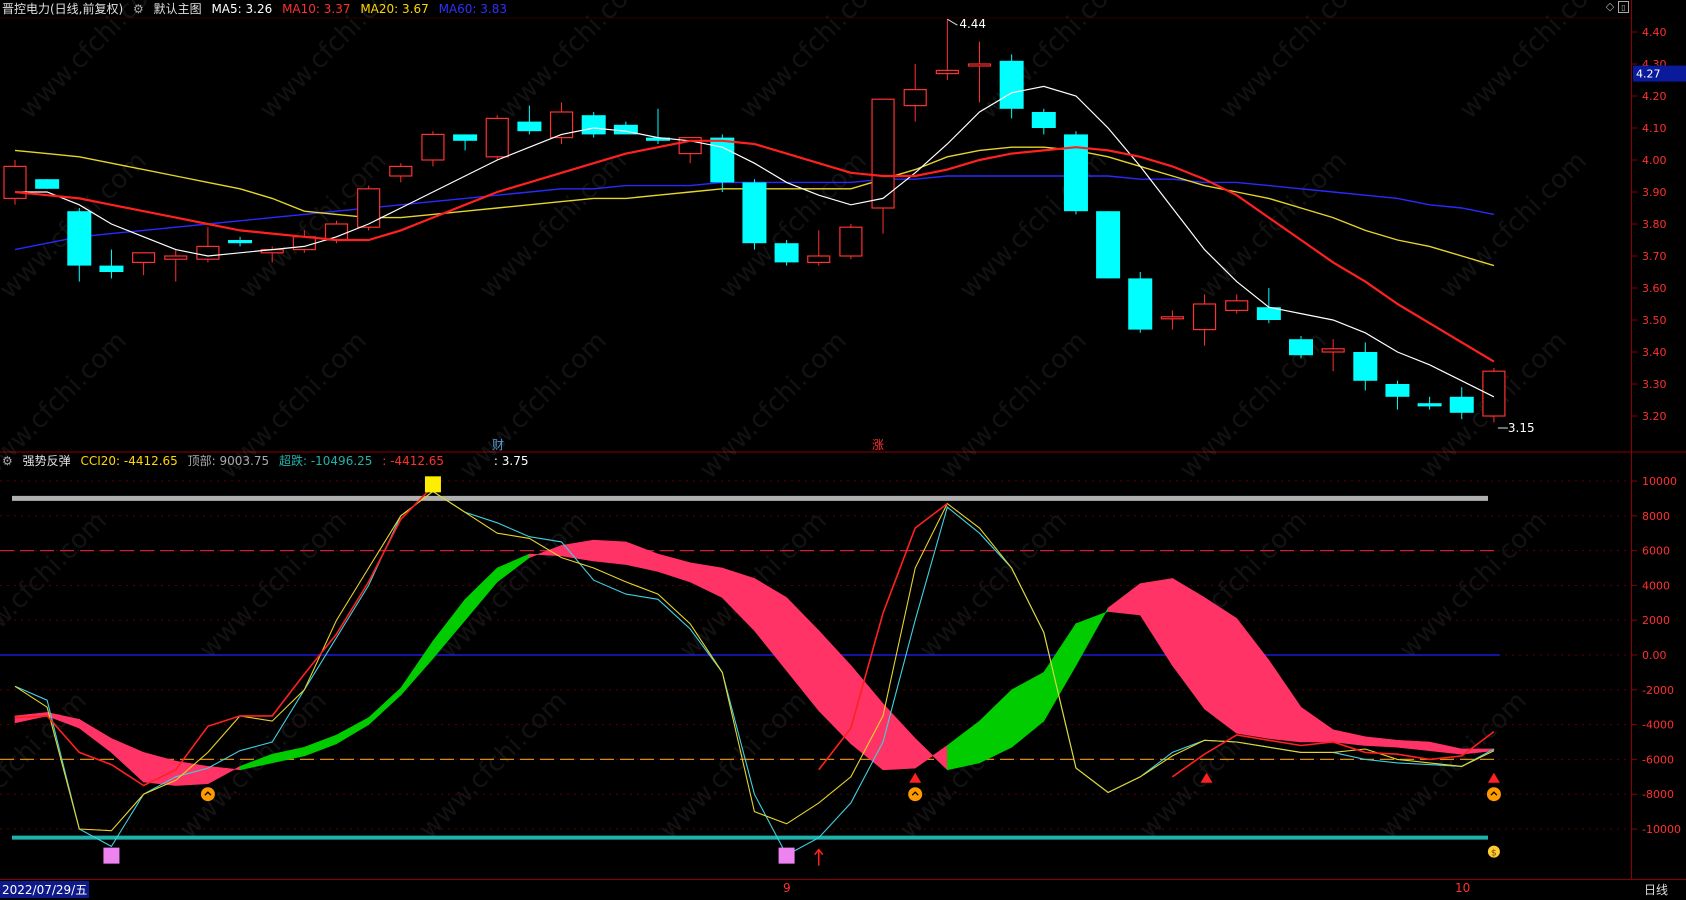 The width and height of the screenshot is (1686, 900). What do you see at coordinates (511, 461) in the screenshot?
I see `extra-label-2: : 3.75` at bounding box center [511, 461].